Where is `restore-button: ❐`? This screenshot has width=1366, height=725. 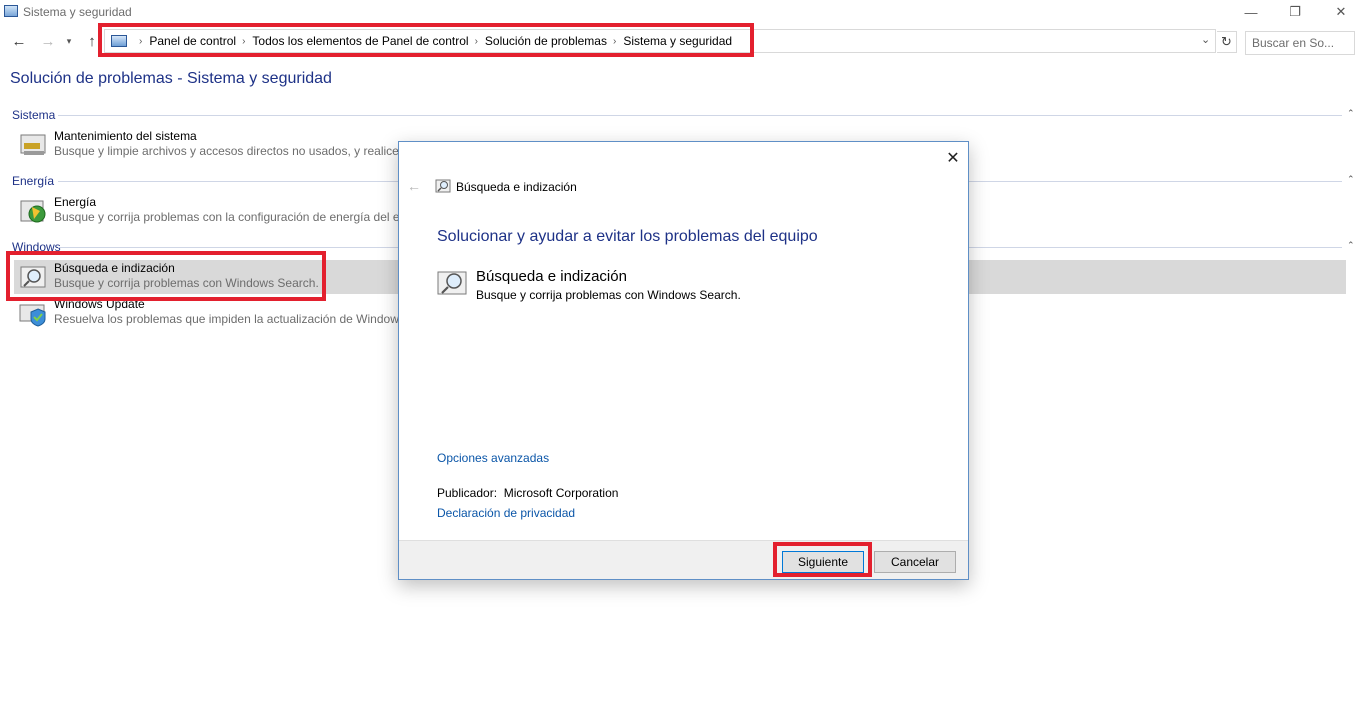
restore-button: ❐ is located at coordinates (1295, 12).